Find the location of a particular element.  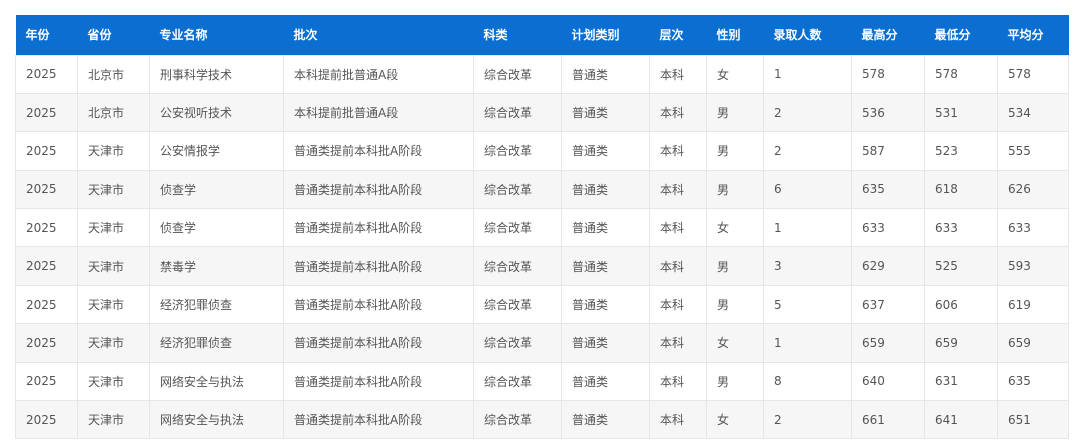

cell-max-score: 536 is located at coordinates (888, 112).